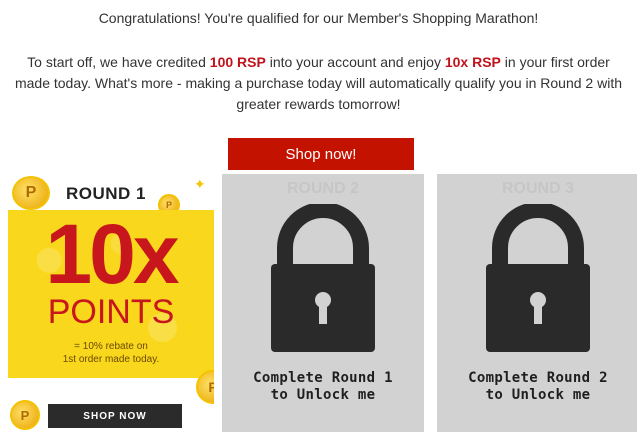 This screenshot has width=637, height=432. Describe the element at coordinates (237, 62) in the screenshot. I see `credit-amount: 100 RSP` at that location.